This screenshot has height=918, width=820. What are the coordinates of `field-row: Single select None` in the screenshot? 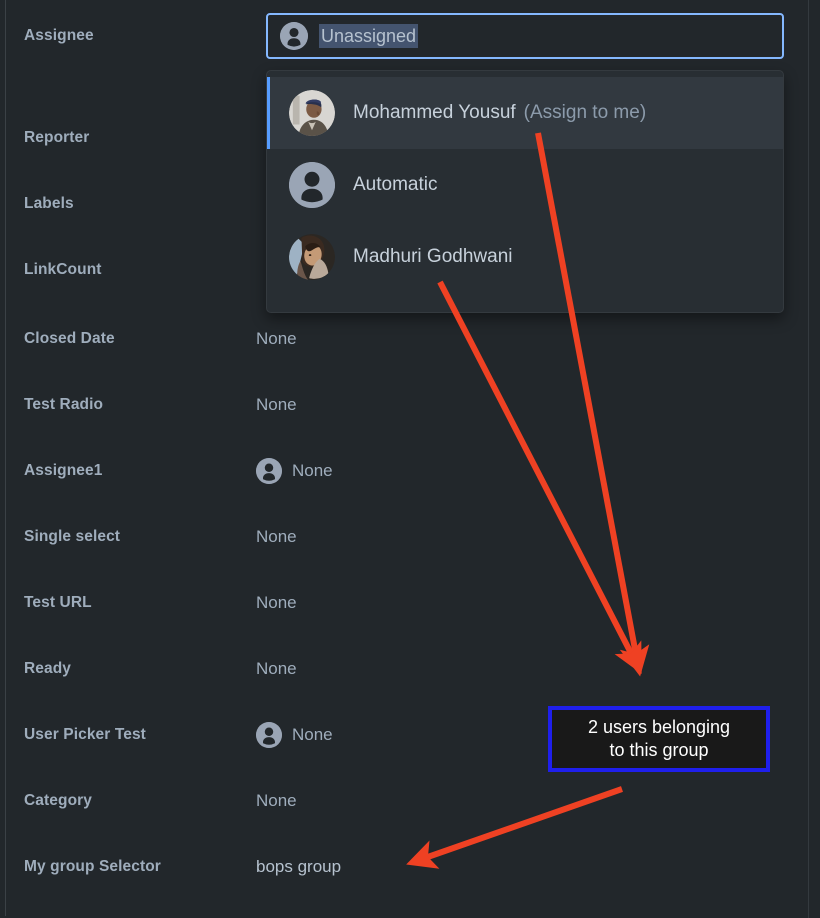 It's located at (400, 537).